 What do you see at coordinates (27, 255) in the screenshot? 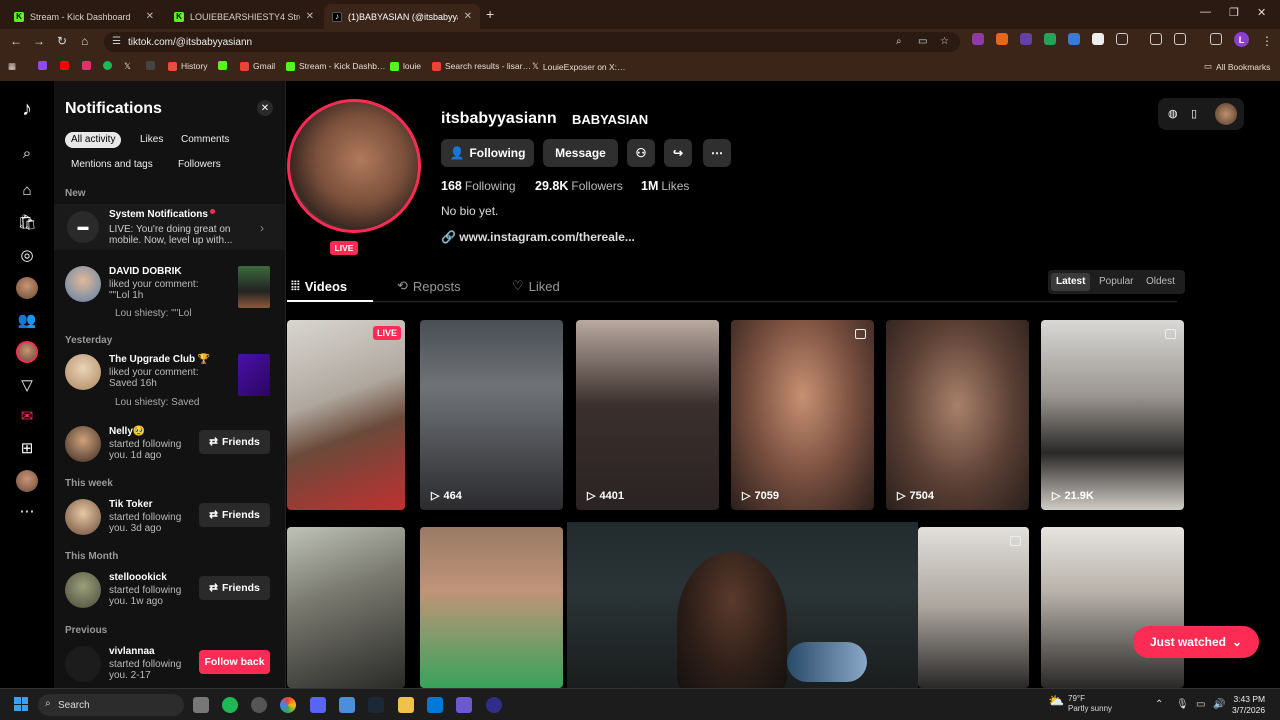
I see `explore-icon: ◎` at bounding box center [27, 255].